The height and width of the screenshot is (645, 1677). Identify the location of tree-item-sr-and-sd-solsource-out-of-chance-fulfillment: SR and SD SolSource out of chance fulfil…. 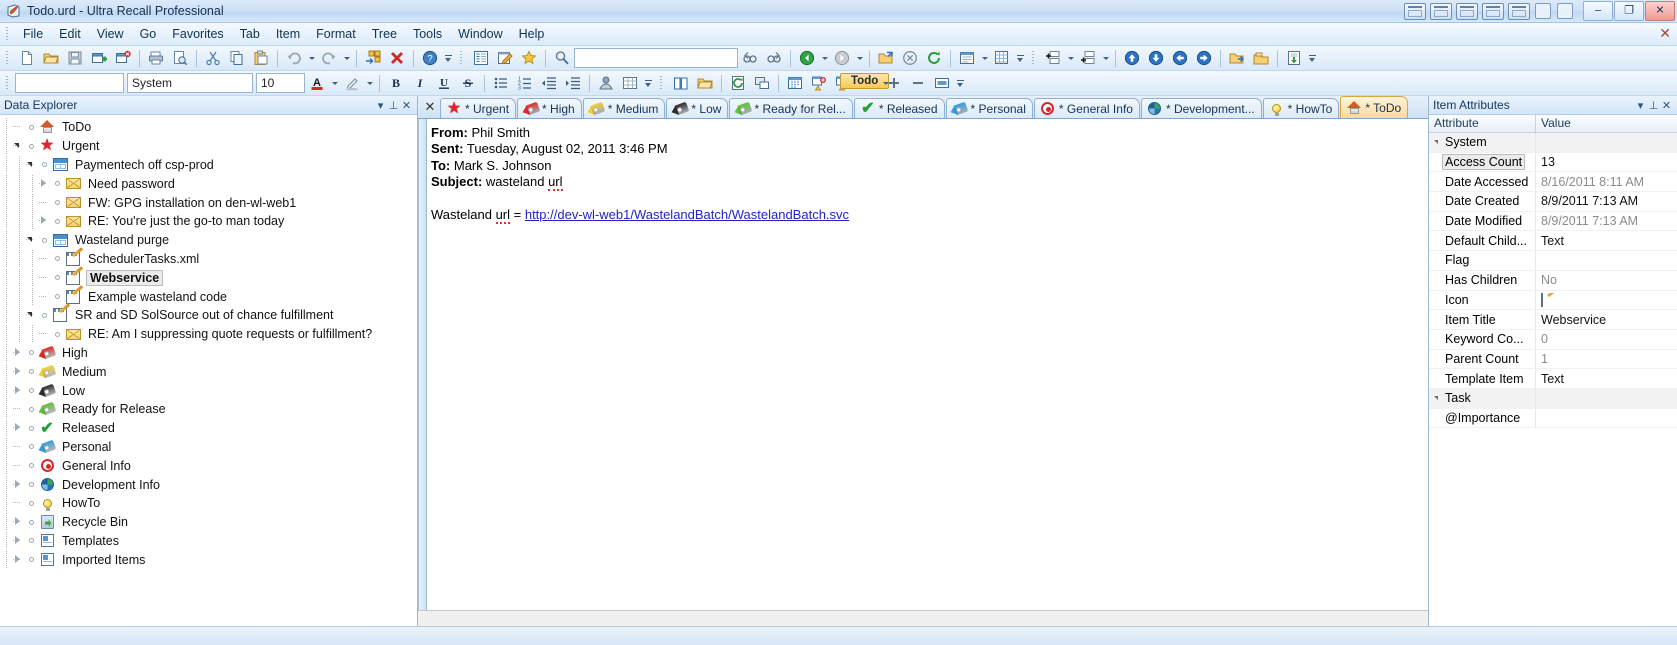
(208, 315).